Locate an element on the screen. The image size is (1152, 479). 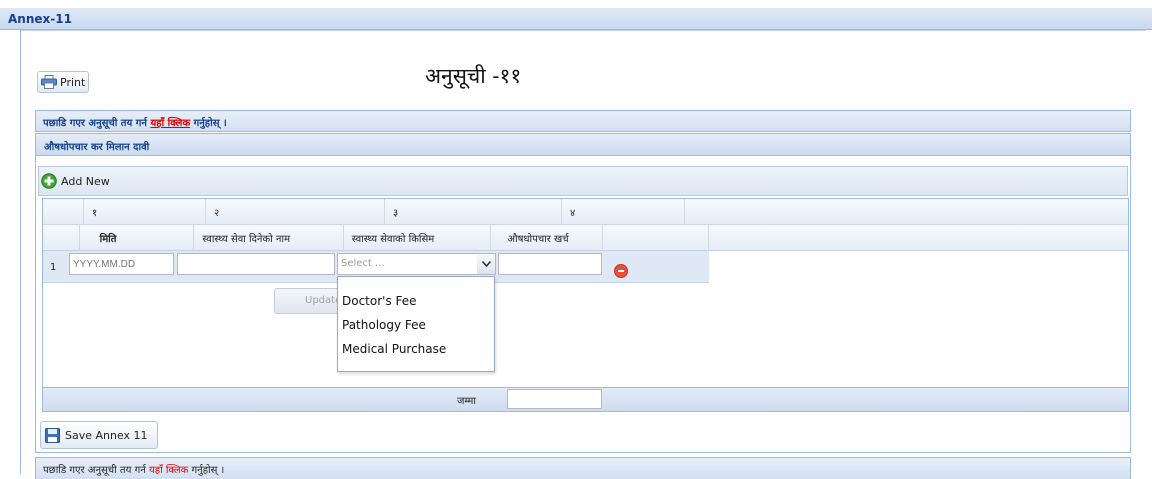
total-label: जम्मा is located at coordinates (466, 401).